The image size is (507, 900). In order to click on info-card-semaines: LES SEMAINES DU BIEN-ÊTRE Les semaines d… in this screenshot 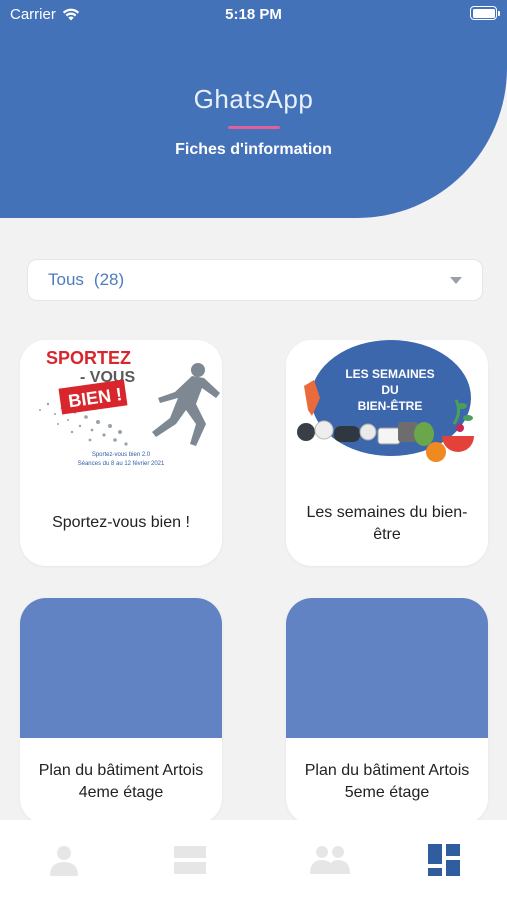, I will do `click(387, 453)`.